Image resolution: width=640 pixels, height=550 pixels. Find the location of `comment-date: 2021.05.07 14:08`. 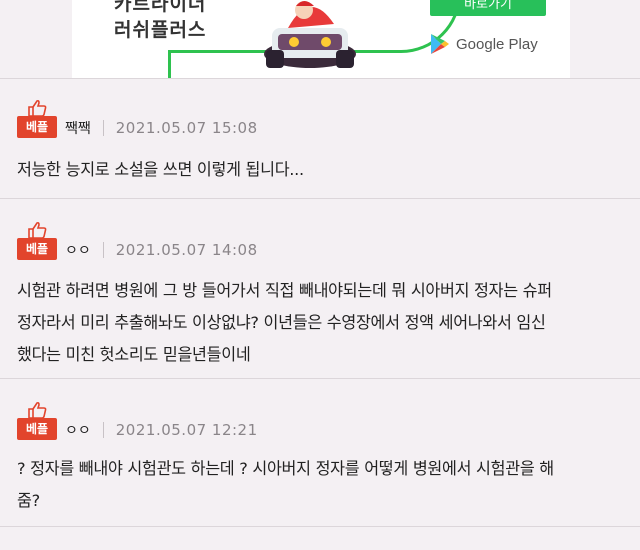

comment-date: 2021.05.07 14:08 is located at coordinates (186, 250).